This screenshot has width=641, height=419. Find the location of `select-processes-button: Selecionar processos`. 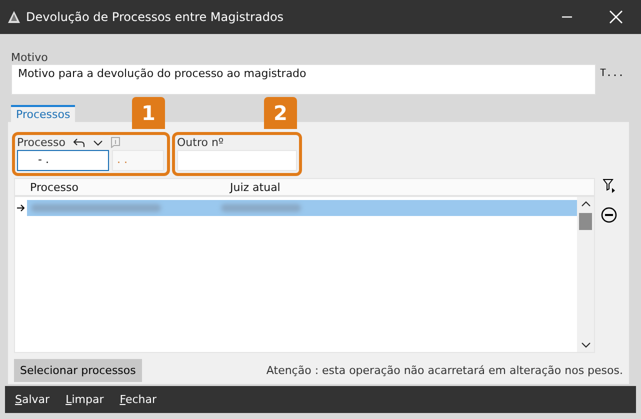

select-processes-button: Selecionar processos is located at coordinates (78, 370).